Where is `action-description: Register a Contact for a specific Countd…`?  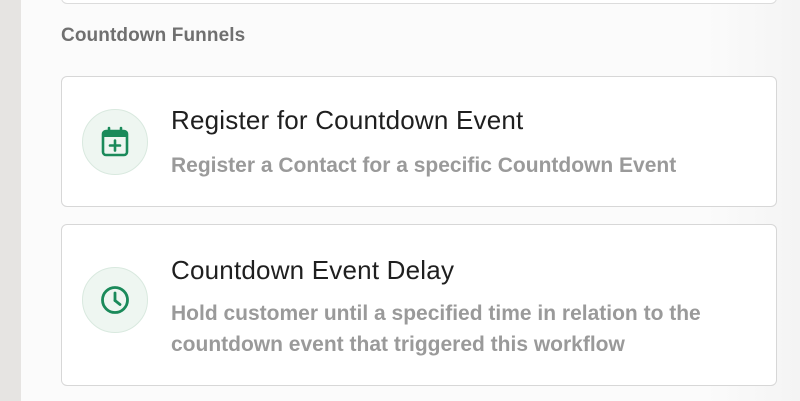 action-description: Register a Contact for a specific Countd… is located at coordinates (424, 165).